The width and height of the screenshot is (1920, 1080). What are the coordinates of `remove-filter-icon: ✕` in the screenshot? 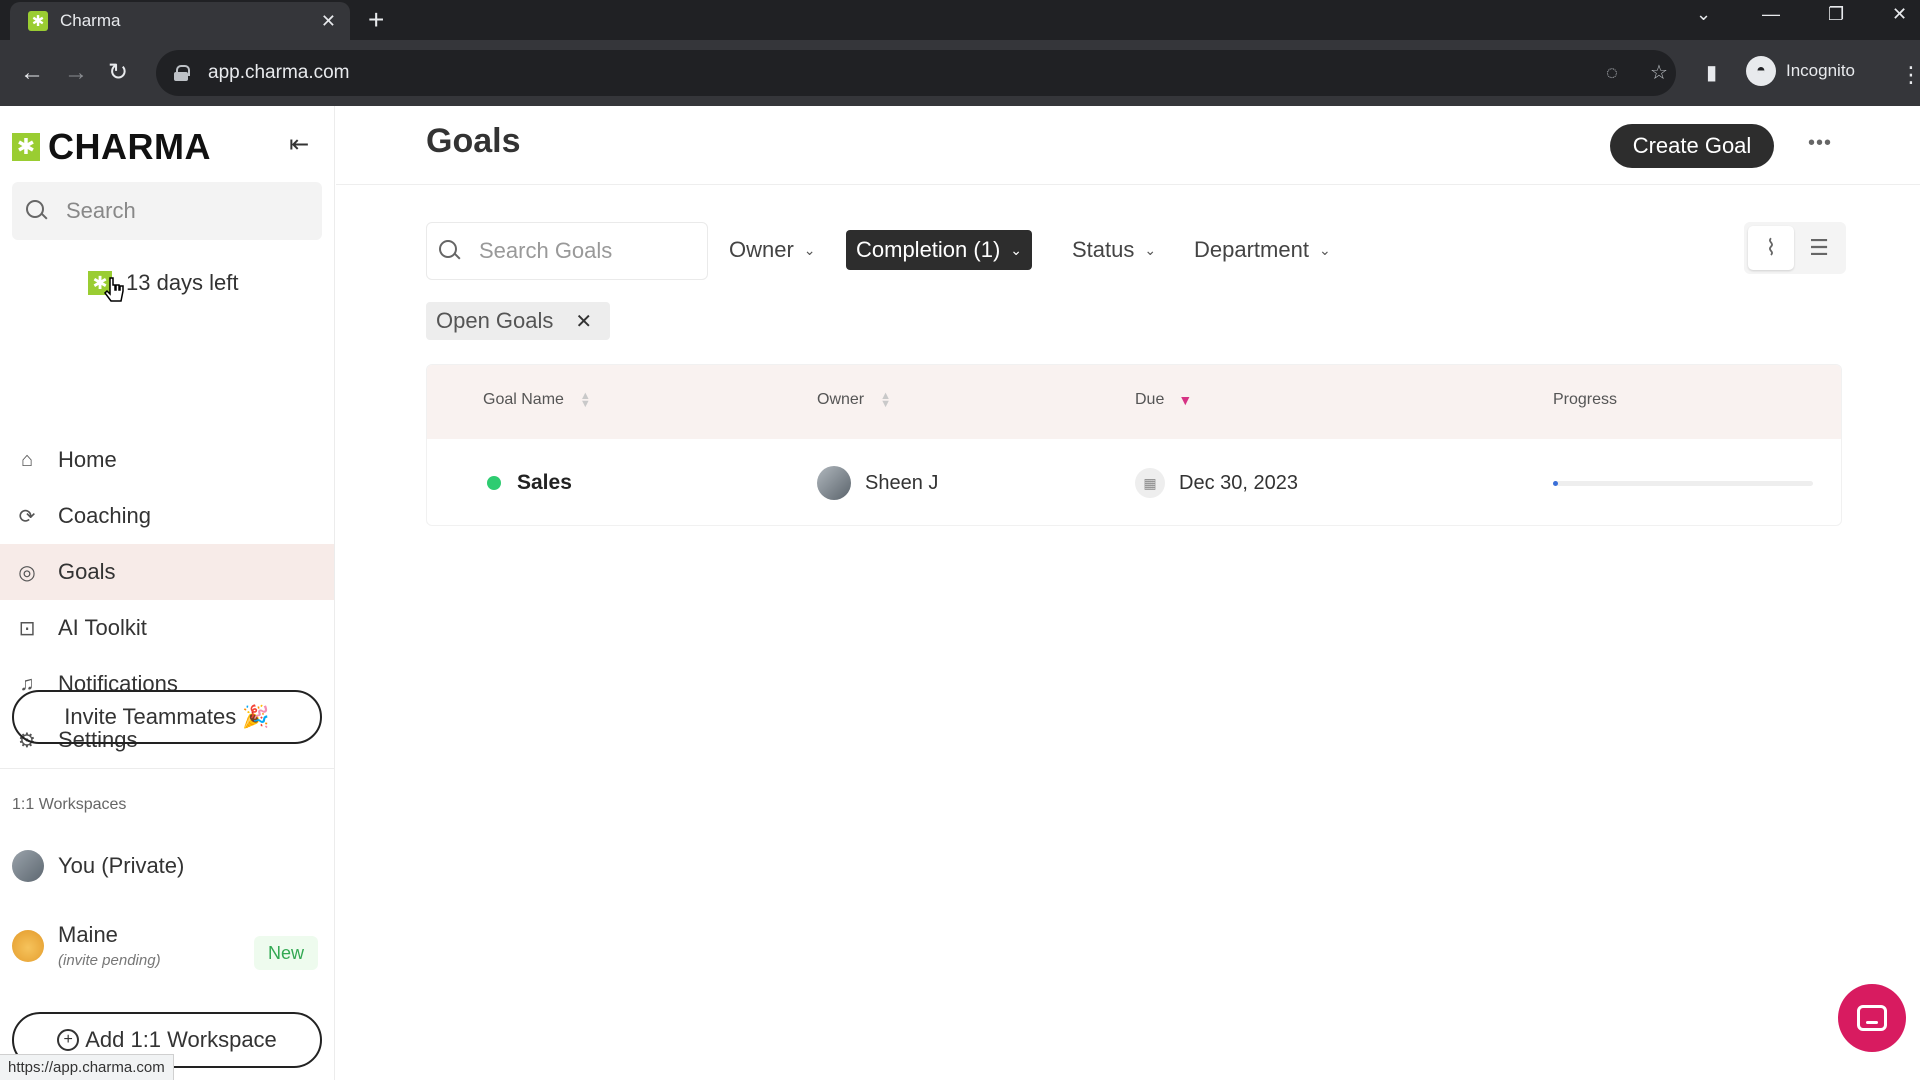 It's located at (583, 321).